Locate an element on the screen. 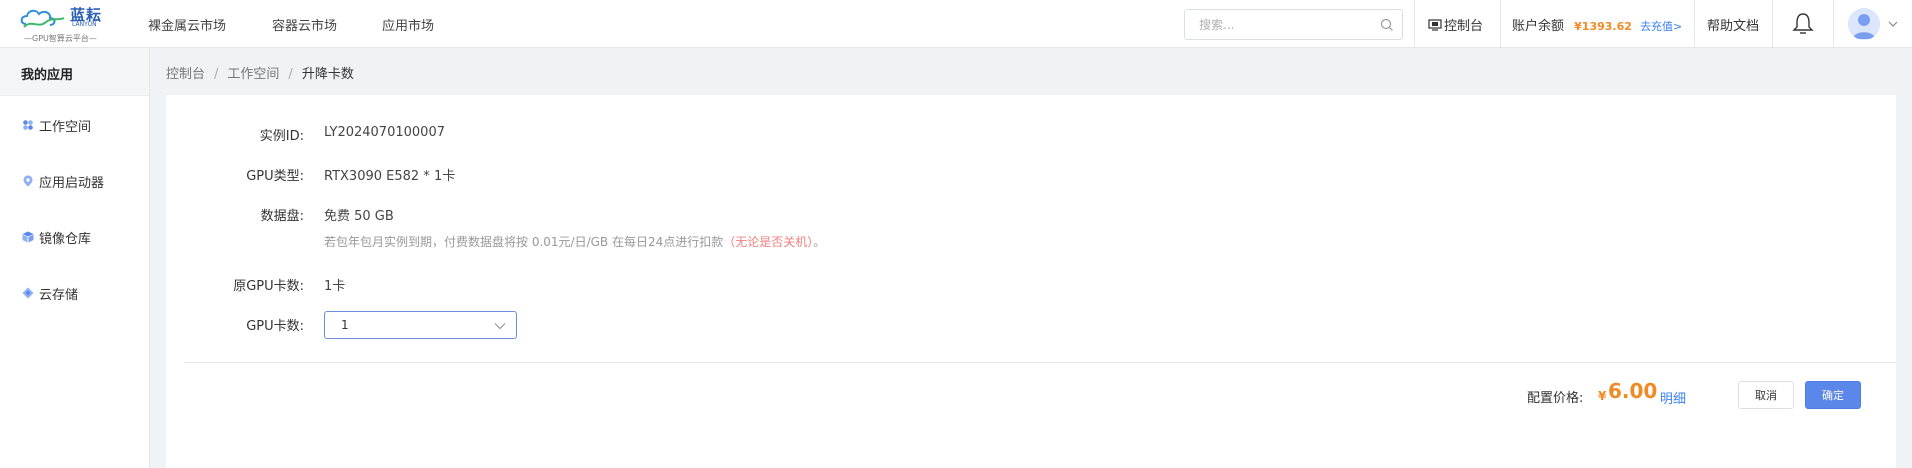 This screenshot has height=468, width=1912. gpu-type-label: GPU类型: is located at coordinates (275, 176).